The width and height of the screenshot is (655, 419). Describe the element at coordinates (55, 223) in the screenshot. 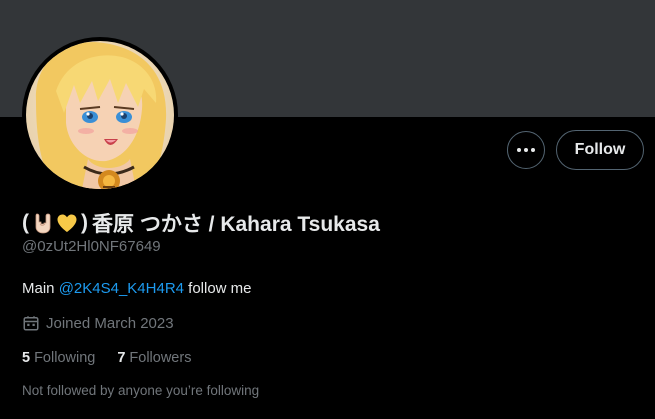

I see `display-name-emojis` at that location.